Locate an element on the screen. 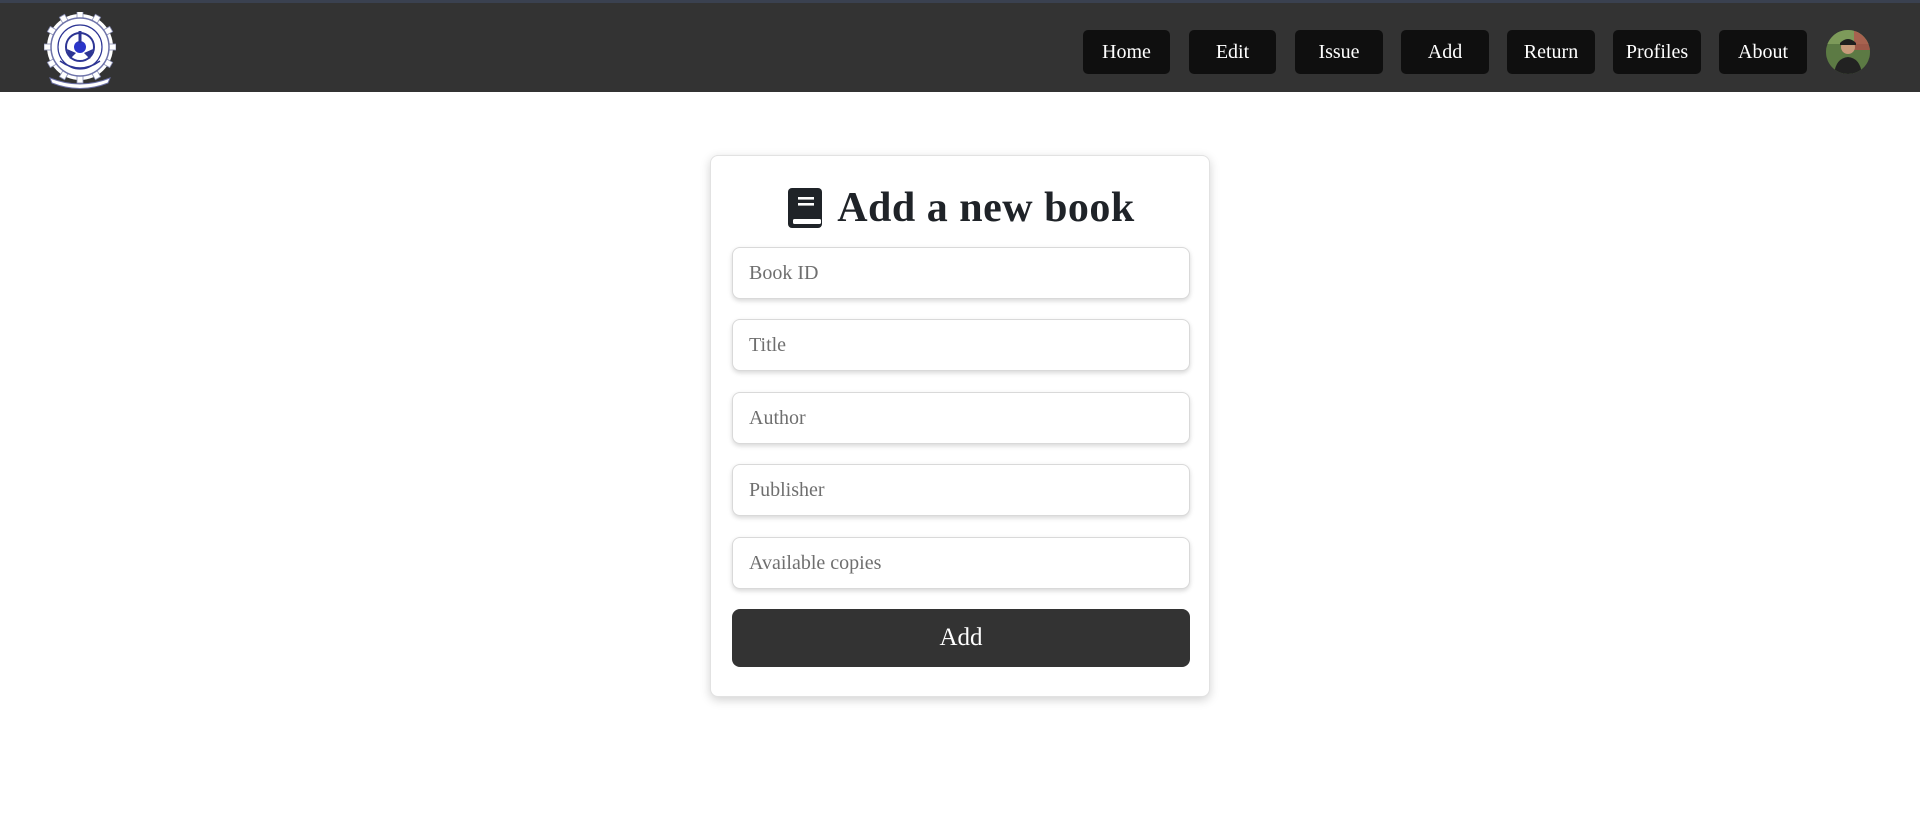 Image resolution: width=1920 pixels, height=838 pixels. book-id-field is located at coordinates (961, 273).